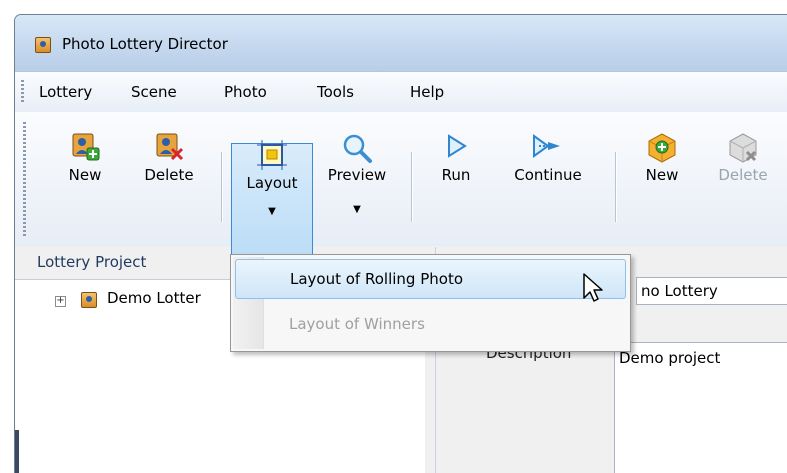 This screenshot has width=787, height=473. Describe the element at coordinates (401, 43) in the screenshot. I see `title-bar: Photo Lottery Director` at that location.